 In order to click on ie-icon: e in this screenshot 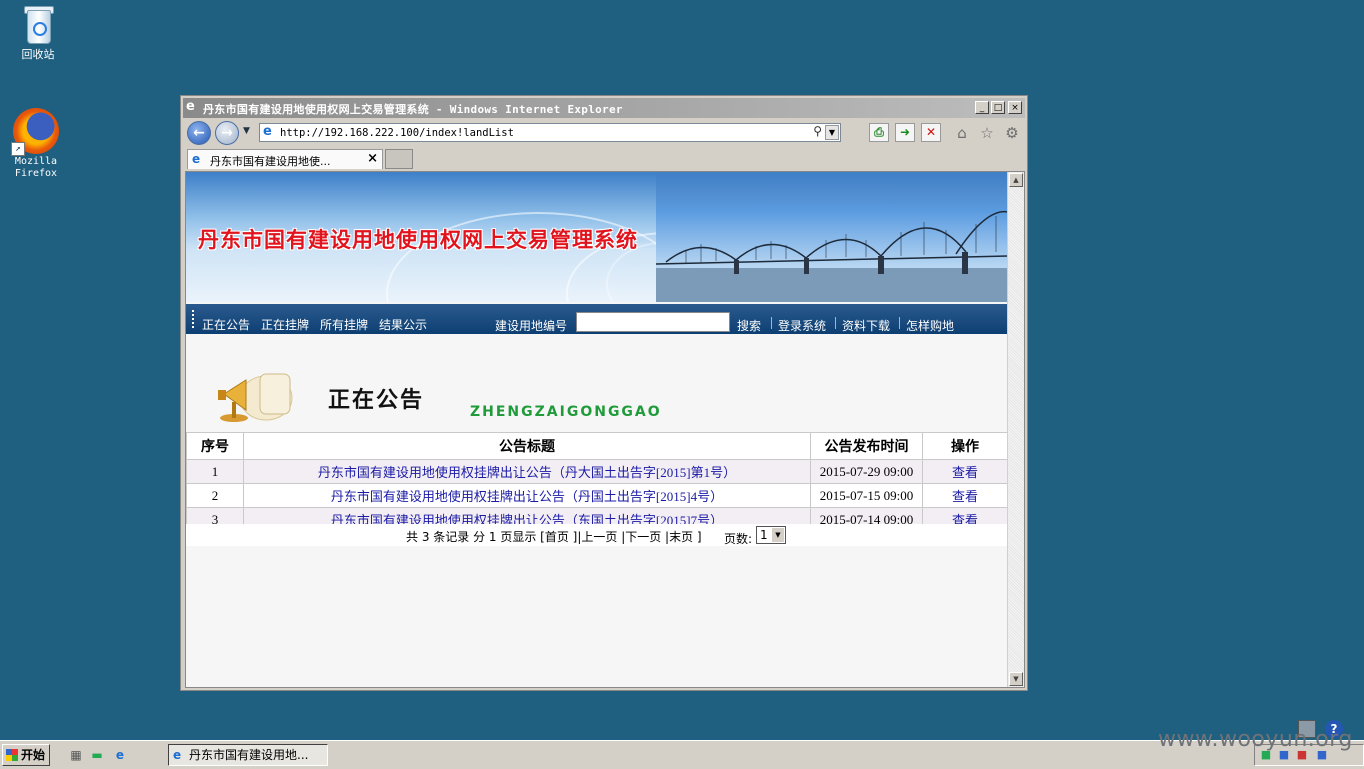, I will do `click(190, 106)`.